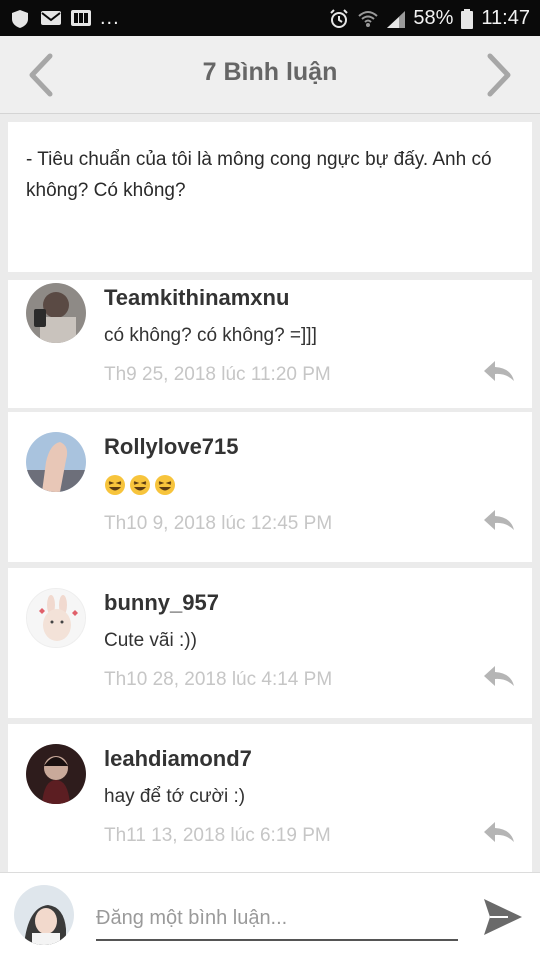 The height and width of the screenshot is (960, 540). I want to click on comment-text: hay để tớ cười :), so click(175, 796).